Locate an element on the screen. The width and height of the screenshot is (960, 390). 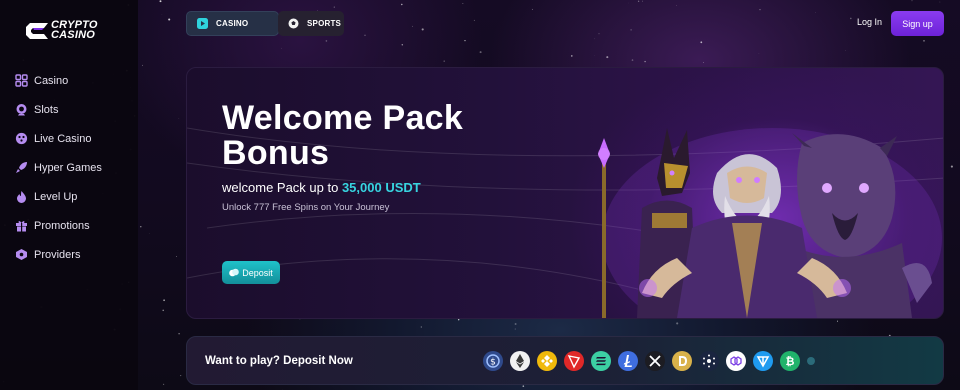
tab-label: CASINO is located at coordinates (232, 23).